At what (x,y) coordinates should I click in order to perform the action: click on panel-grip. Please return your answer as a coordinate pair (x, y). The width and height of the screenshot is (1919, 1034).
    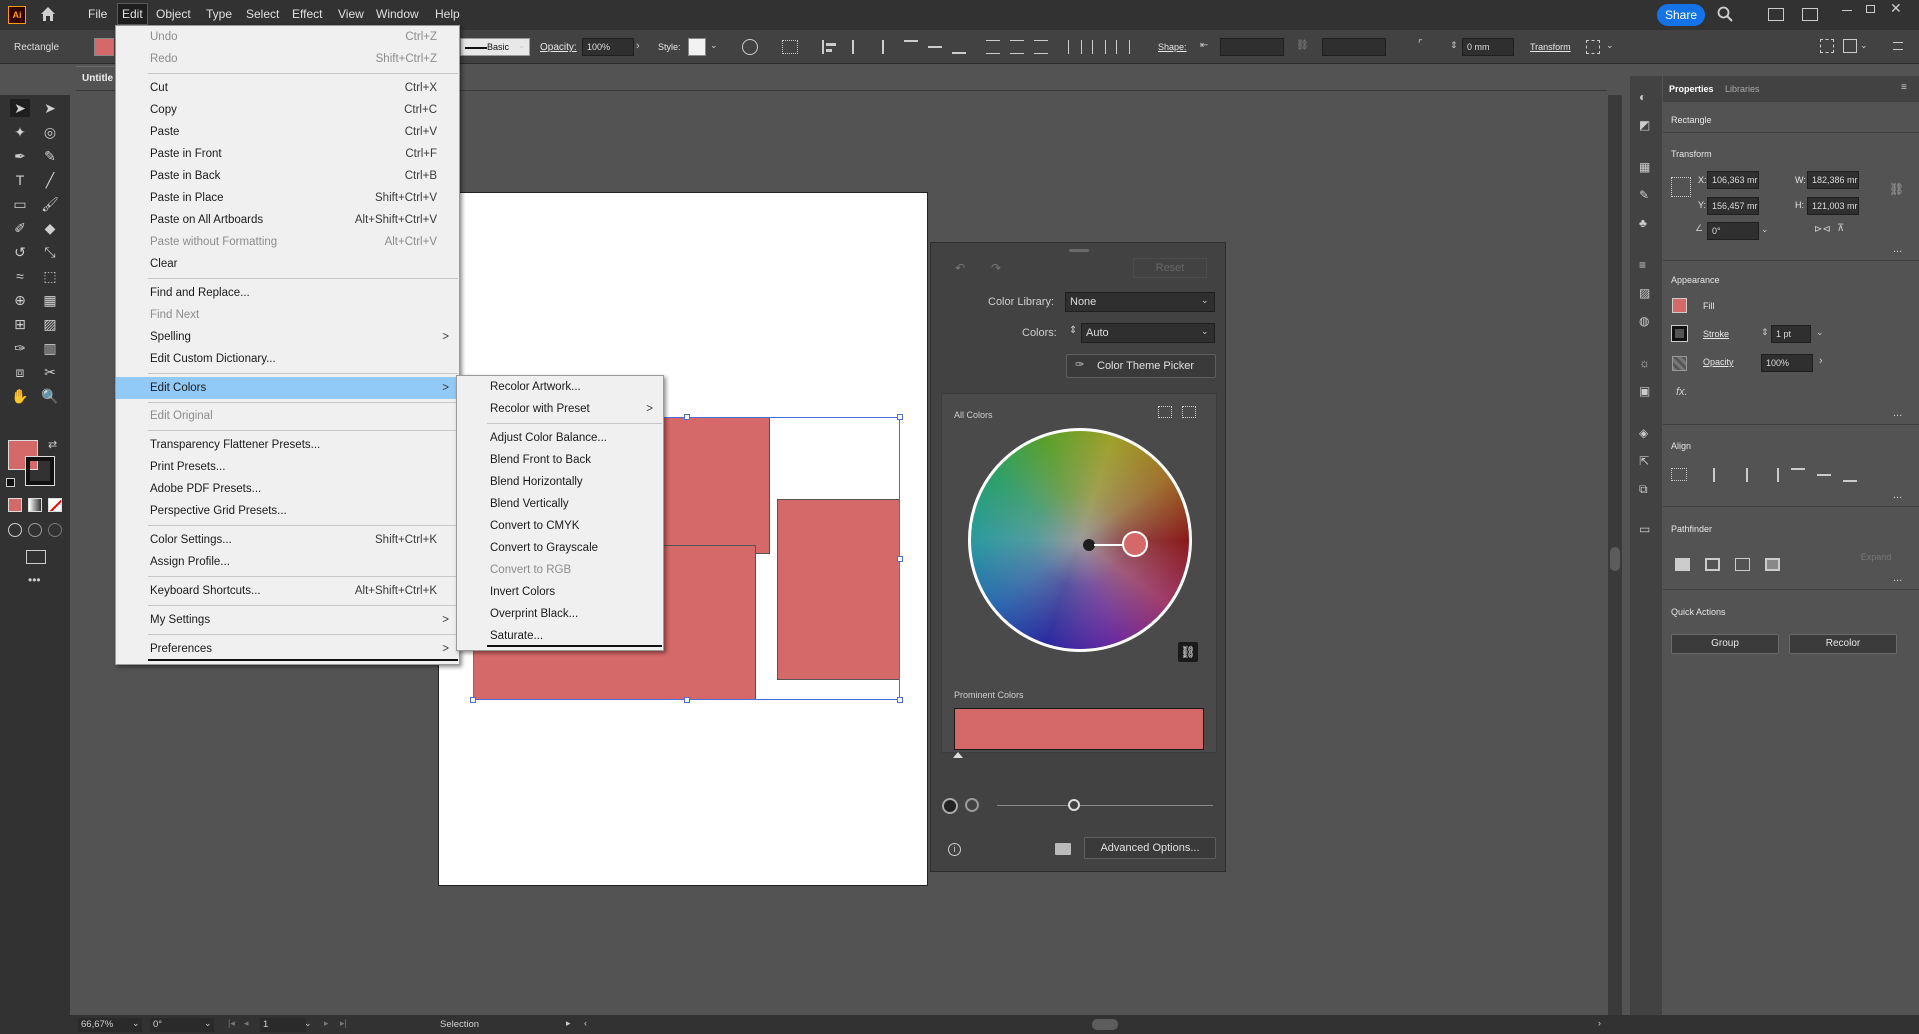
    Looking at the image, I should click on (1079, 250).